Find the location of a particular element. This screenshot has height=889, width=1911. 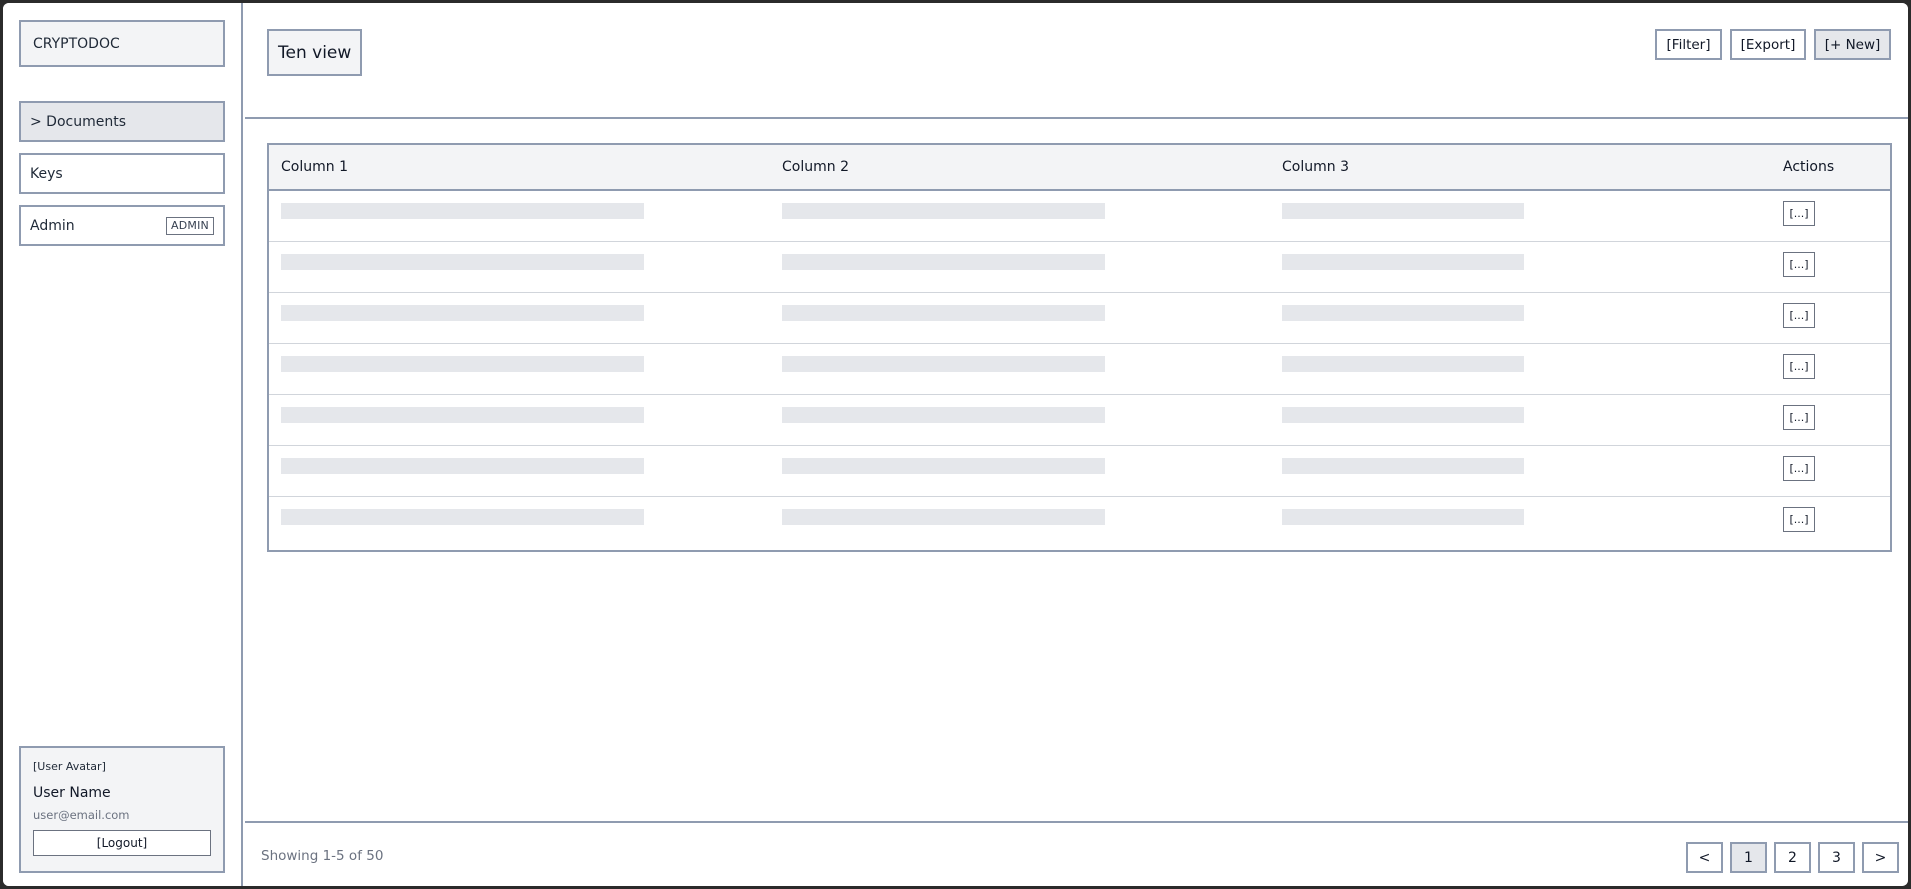

sidebar-item-label: Keys is located at coordinates (46, 173).